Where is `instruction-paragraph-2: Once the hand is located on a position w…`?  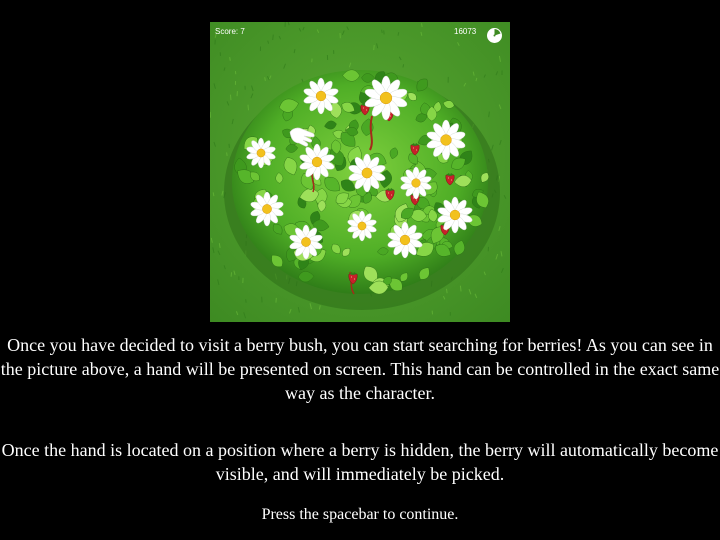 instruction-paragraph-2: Once the hand is located on a position w… is located at coordinates (360, 462).